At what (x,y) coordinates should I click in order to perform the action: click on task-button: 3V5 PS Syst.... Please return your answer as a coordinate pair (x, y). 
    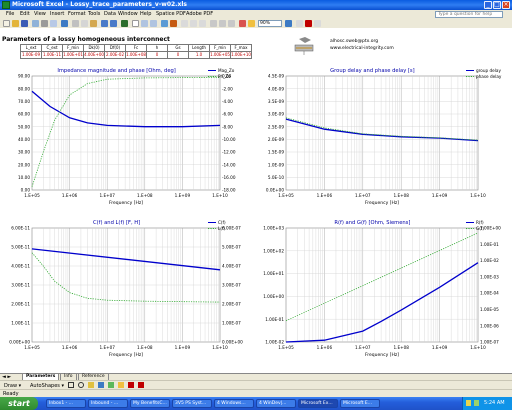
    Looking at the image, I should click on (192, 403).